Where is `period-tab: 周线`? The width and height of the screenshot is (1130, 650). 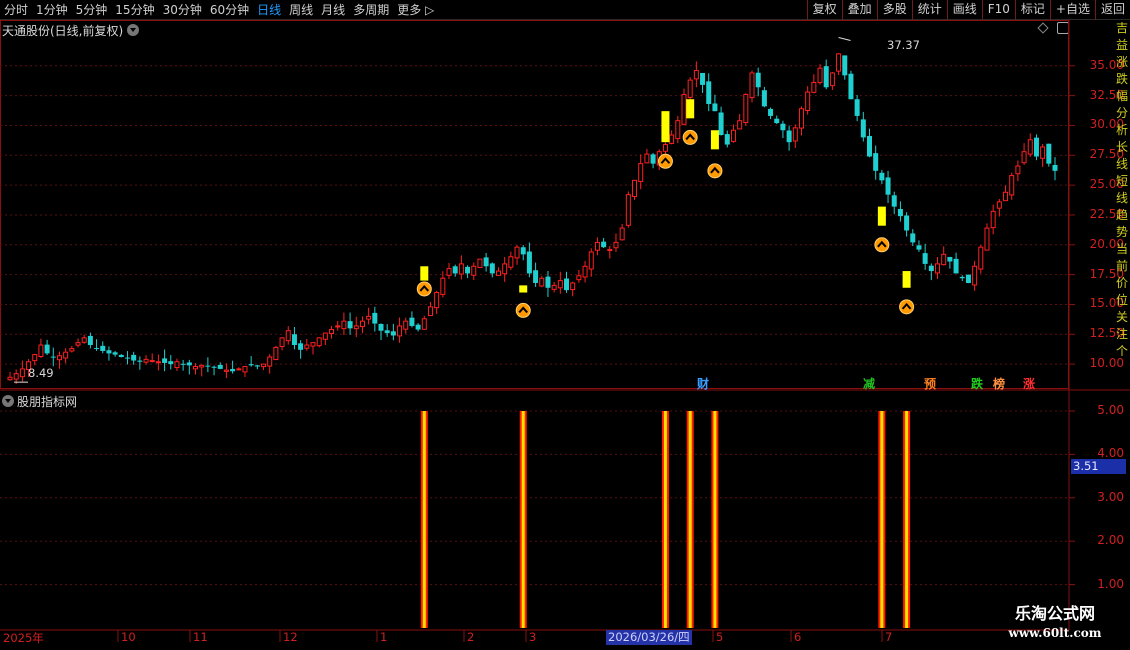 period-tab: 周线 is located at coordinates (301, 10).